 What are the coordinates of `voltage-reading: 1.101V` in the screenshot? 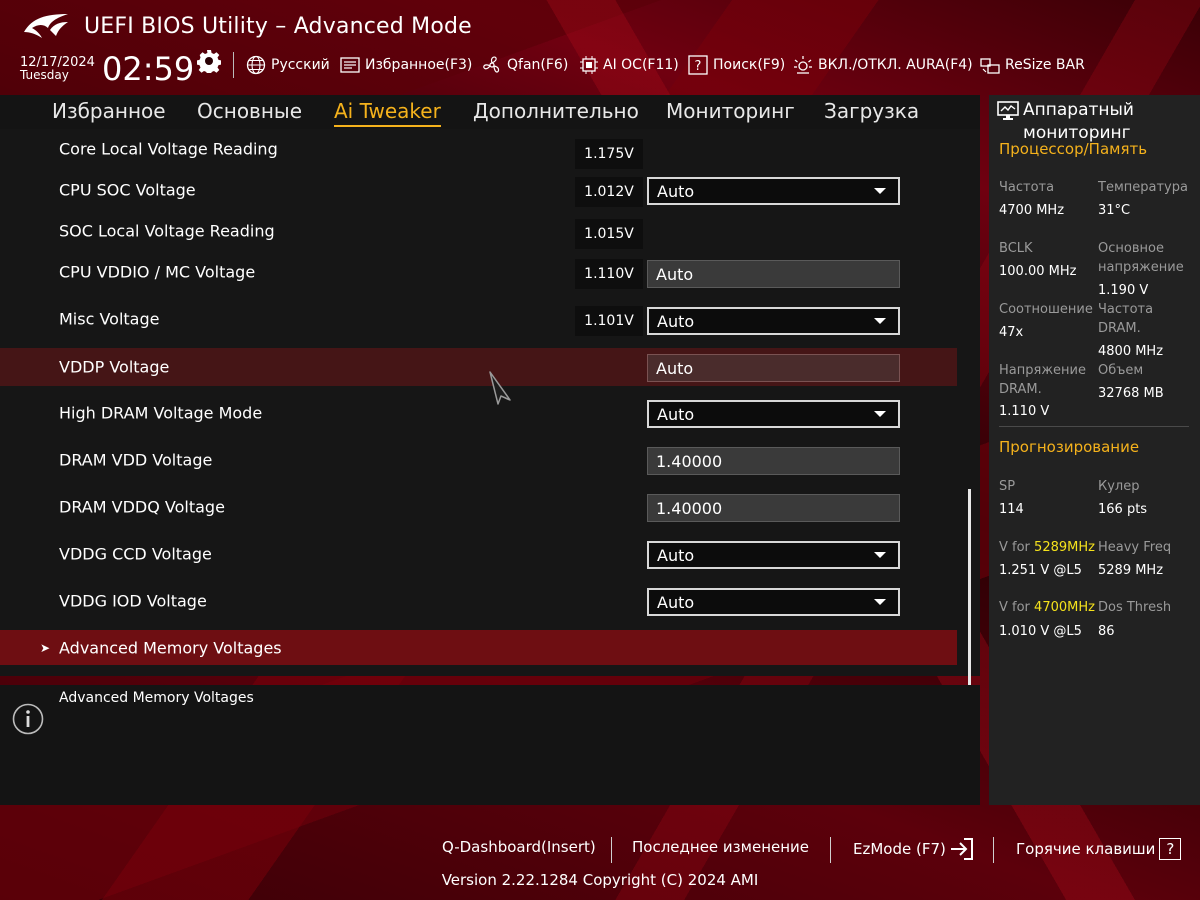 It's located at (609, 321).